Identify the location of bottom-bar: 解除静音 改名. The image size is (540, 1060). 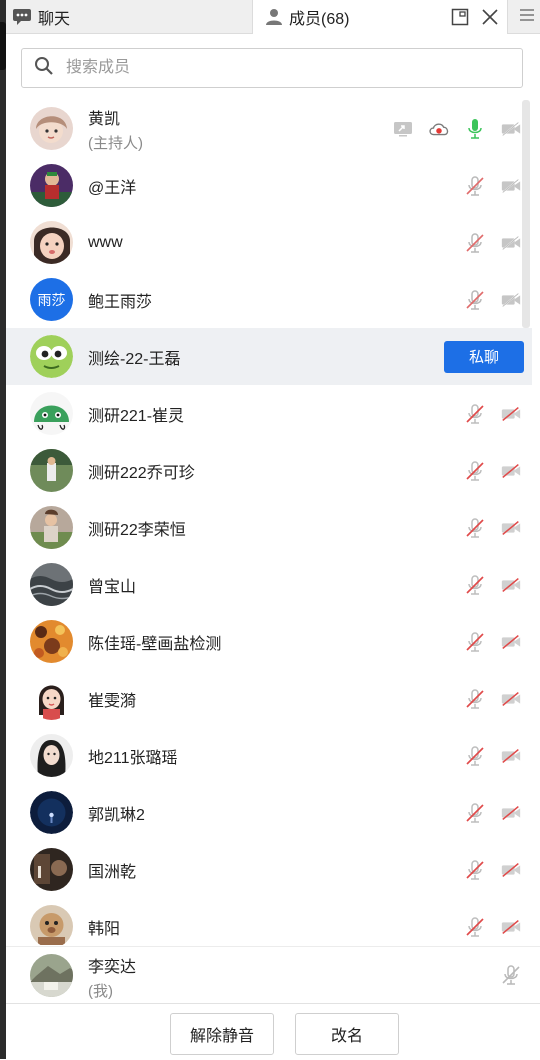
(273, 1031).